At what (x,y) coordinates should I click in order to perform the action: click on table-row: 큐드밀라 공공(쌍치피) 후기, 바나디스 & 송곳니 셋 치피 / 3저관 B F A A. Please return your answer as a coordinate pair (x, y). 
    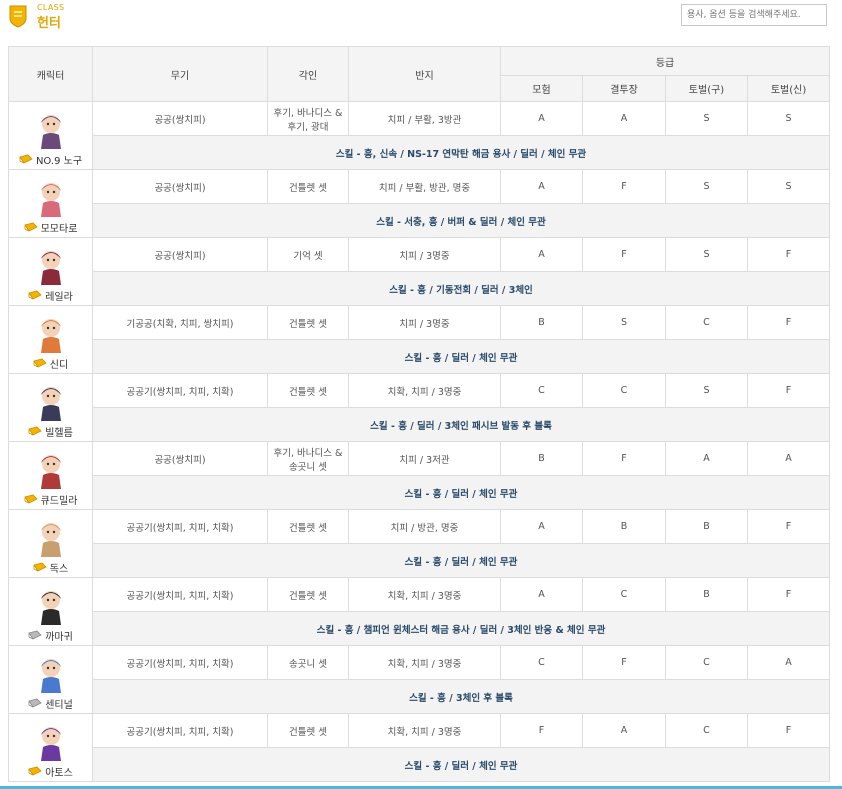
    Looking at the image, I should click on (419, 475).